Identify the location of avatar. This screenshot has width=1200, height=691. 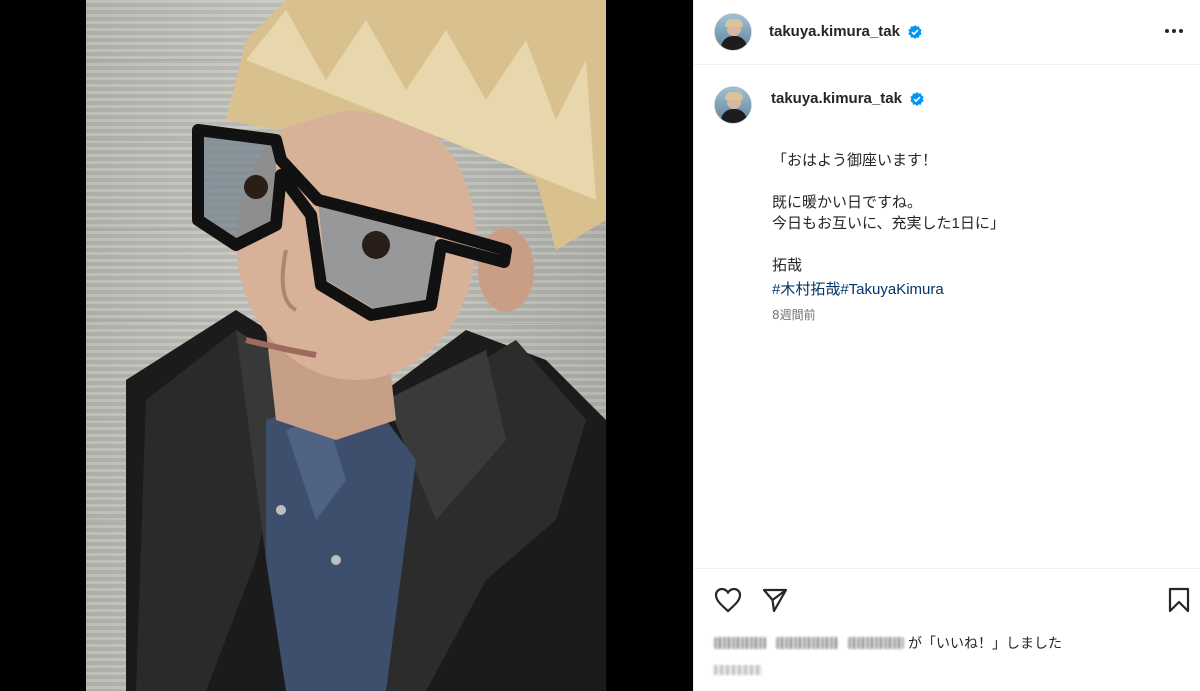
(733, 32).